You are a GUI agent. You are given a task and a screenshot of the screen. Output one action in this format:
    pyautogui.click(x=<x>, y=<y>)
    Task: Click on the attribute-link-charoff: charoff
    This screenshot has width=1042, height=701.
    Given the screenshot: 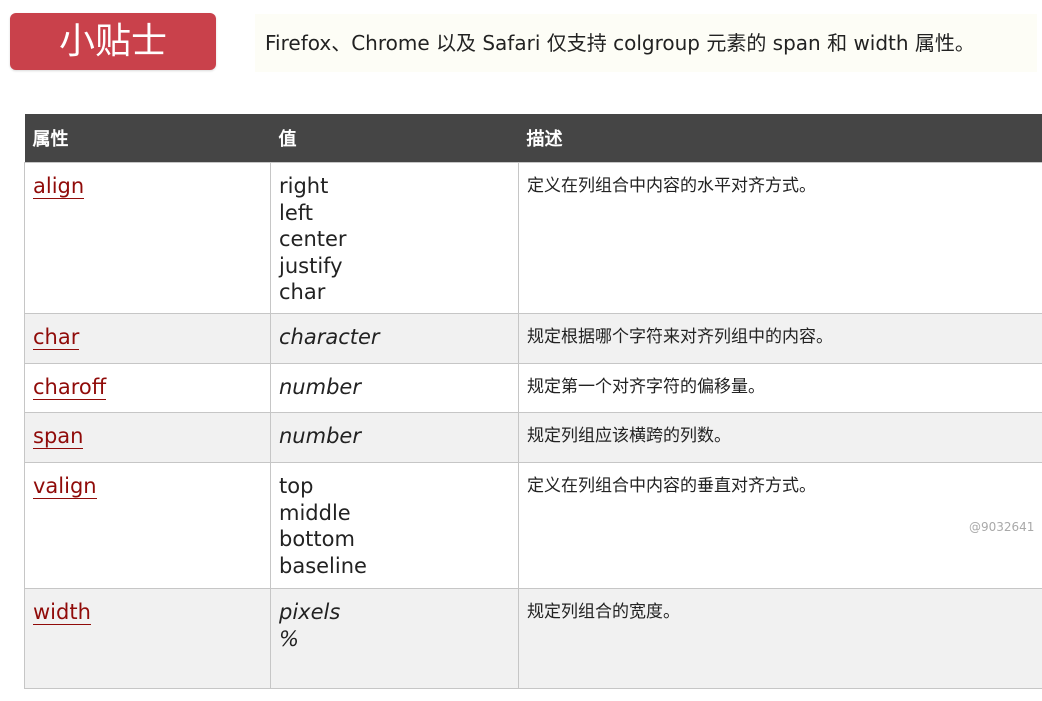 What is the action you would take?
    pyautogui.click(x=70, y=387)
    